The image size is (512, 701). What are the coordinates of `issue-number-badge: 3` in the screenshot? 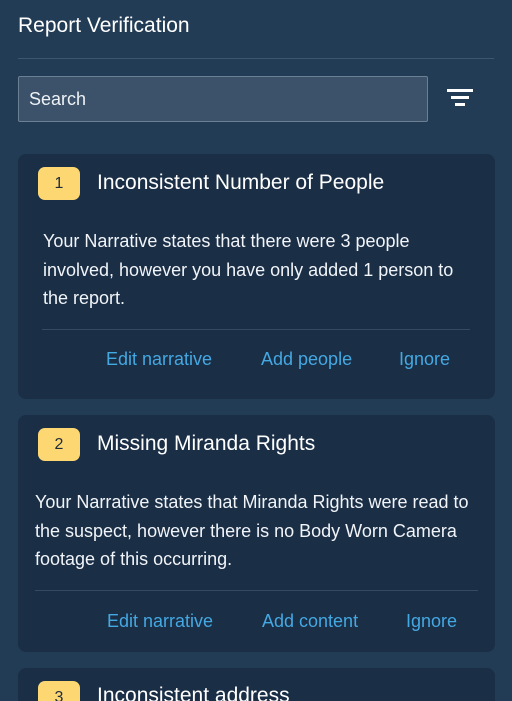 It's located at (59, 691).